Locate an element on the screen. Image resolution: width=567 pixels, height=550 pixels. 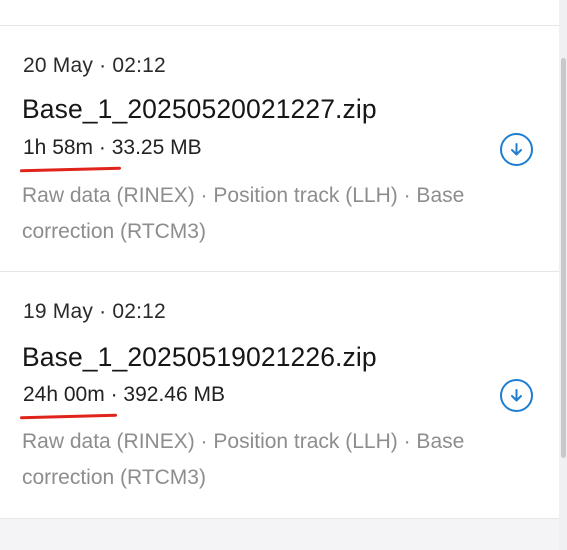
scrollbar is located at coordinates (563, 275).